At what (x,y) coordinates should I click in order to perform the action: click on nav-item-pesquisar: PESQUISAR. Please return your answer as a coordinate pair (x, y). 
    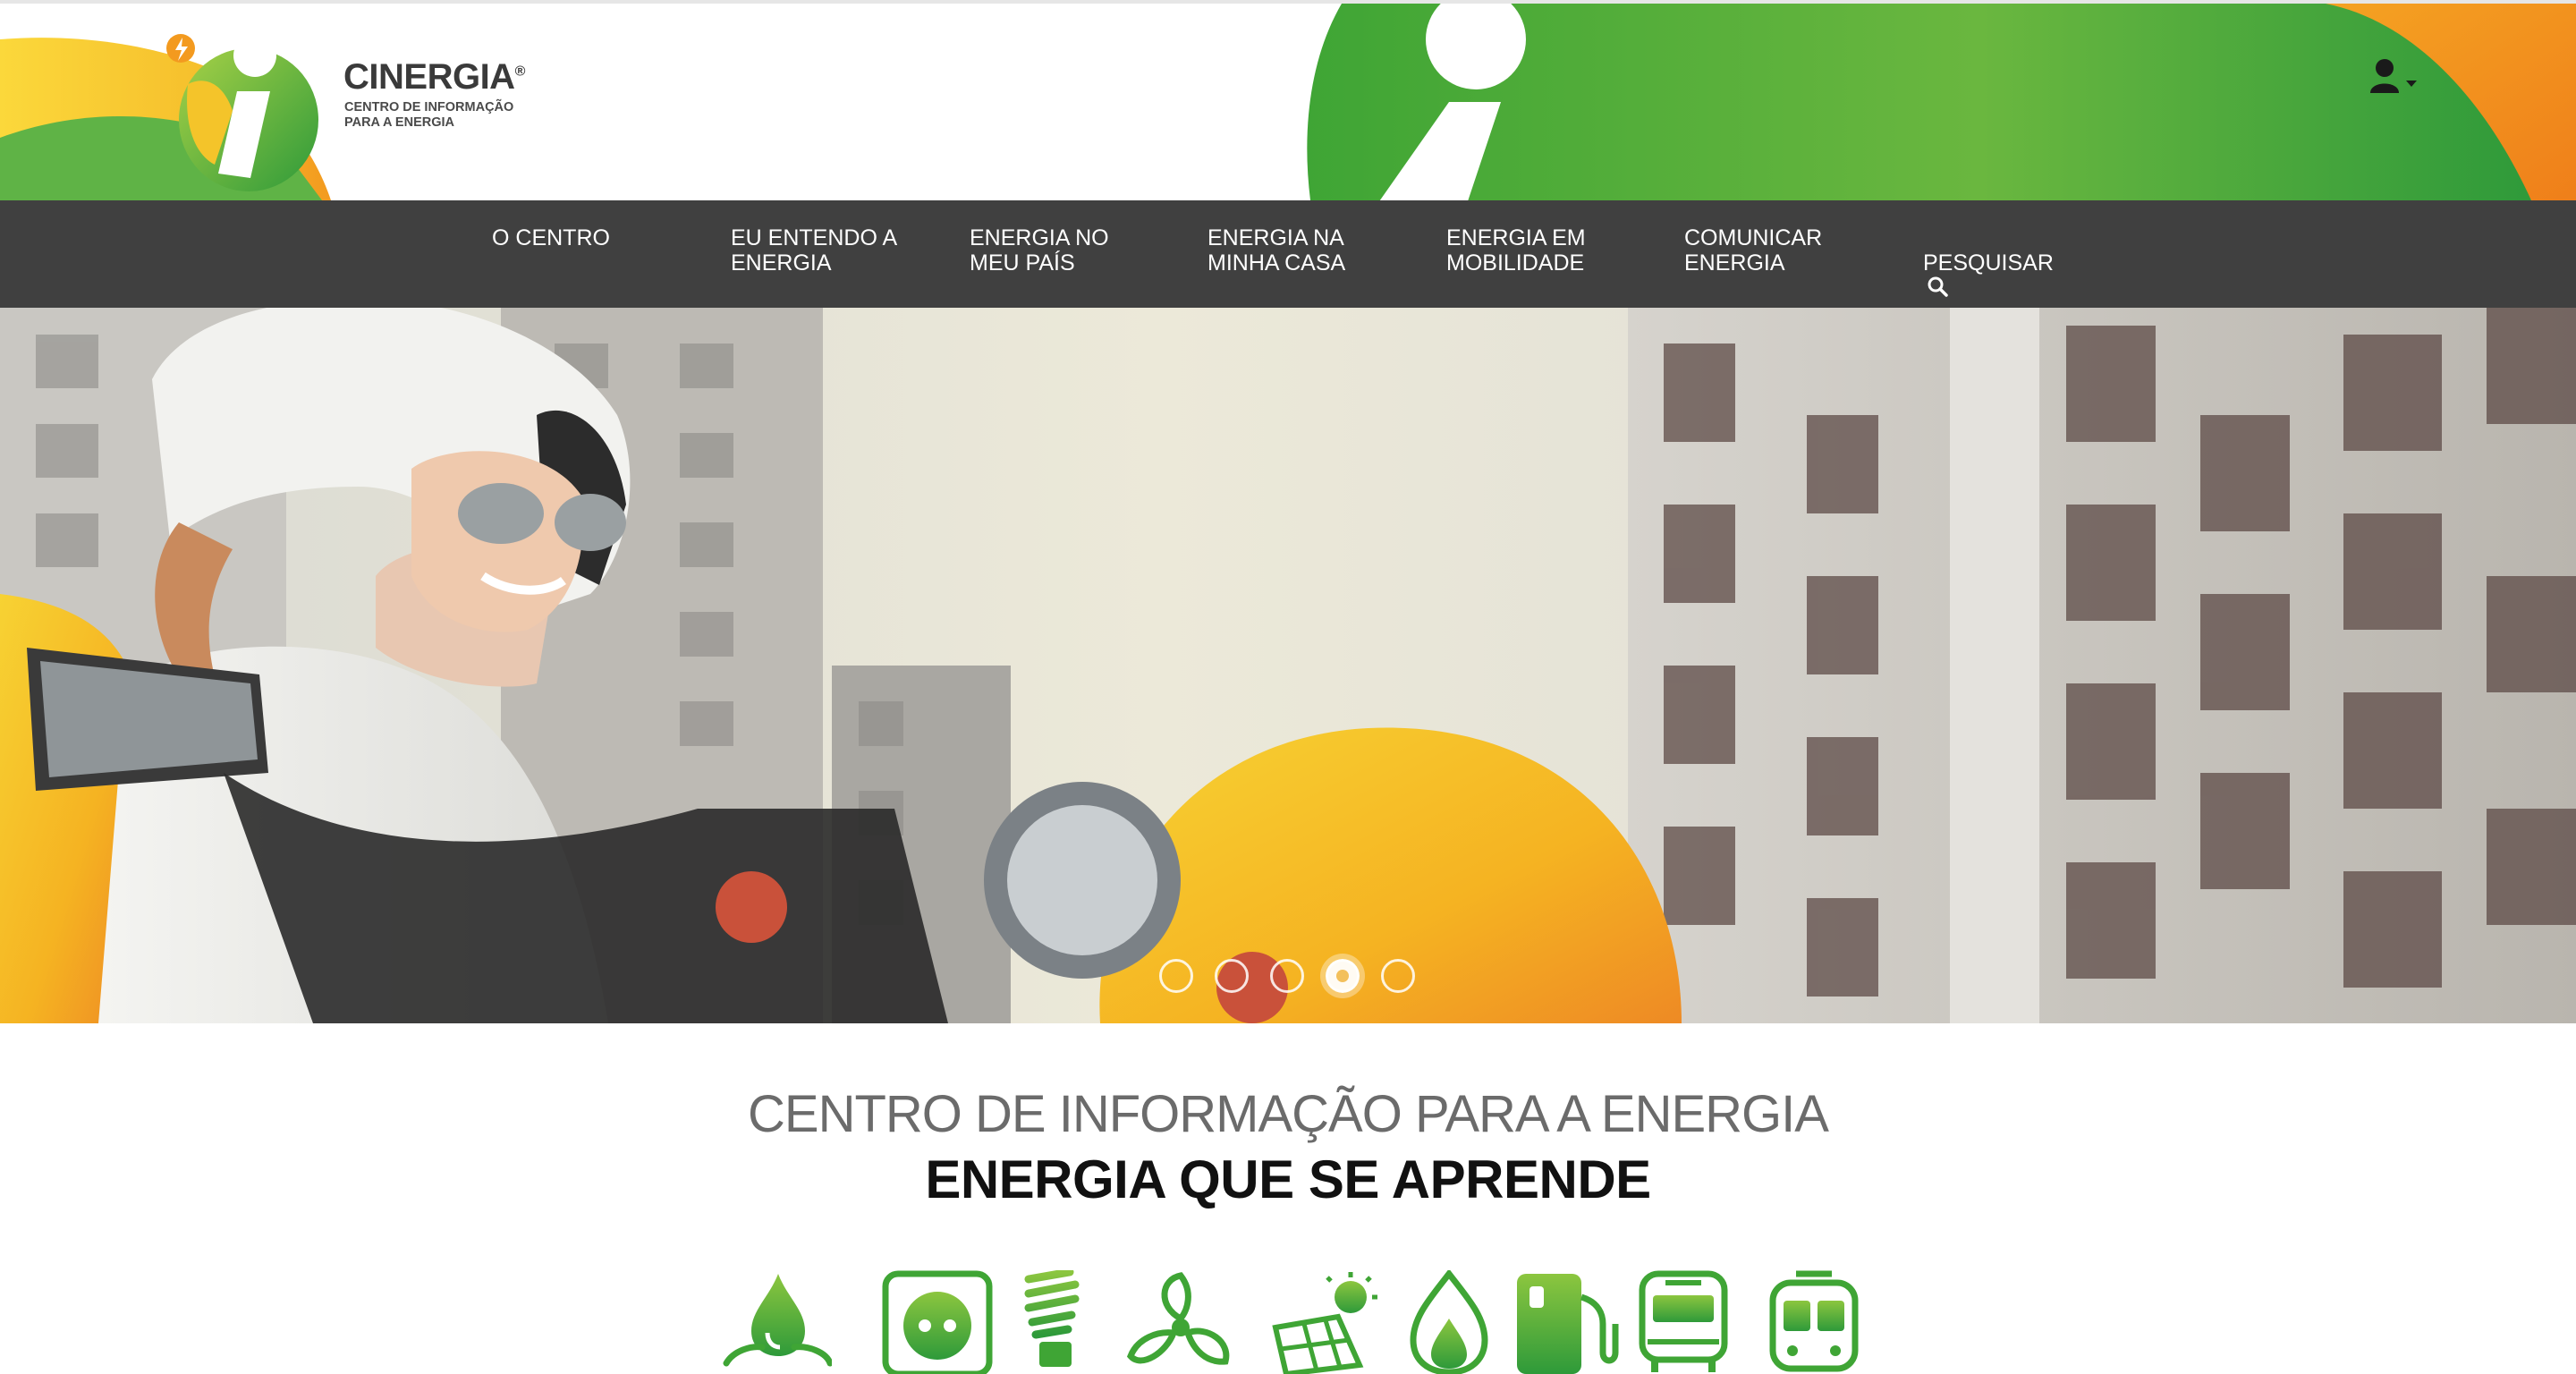
    Looking at the image, I should click on (1988, 263).